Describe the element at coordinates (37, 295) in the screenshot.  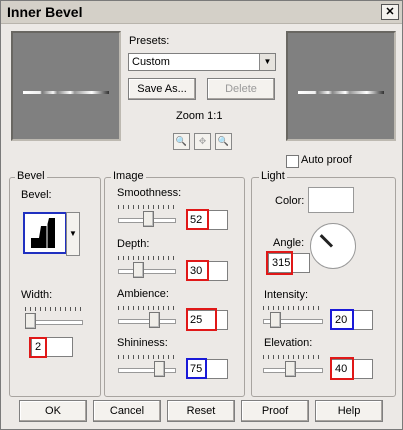
I see `width-label: Width:` at that location.